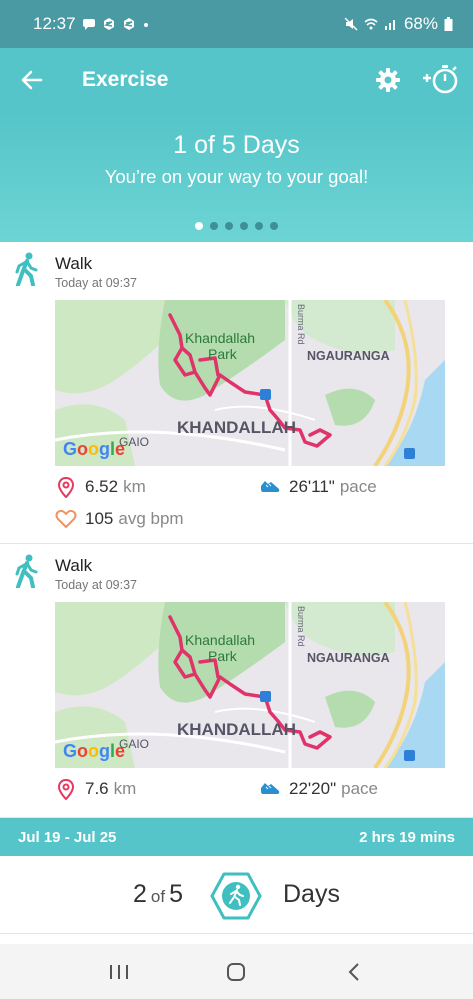  I want to click on pace-stat: 22'20" pace, so click(318, 789).